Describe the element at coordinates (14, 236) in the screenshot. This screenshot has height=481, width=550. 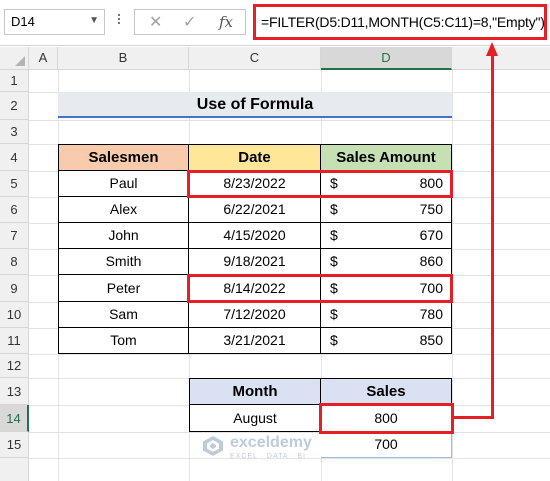
I see `row-header-7: 7` at that location.